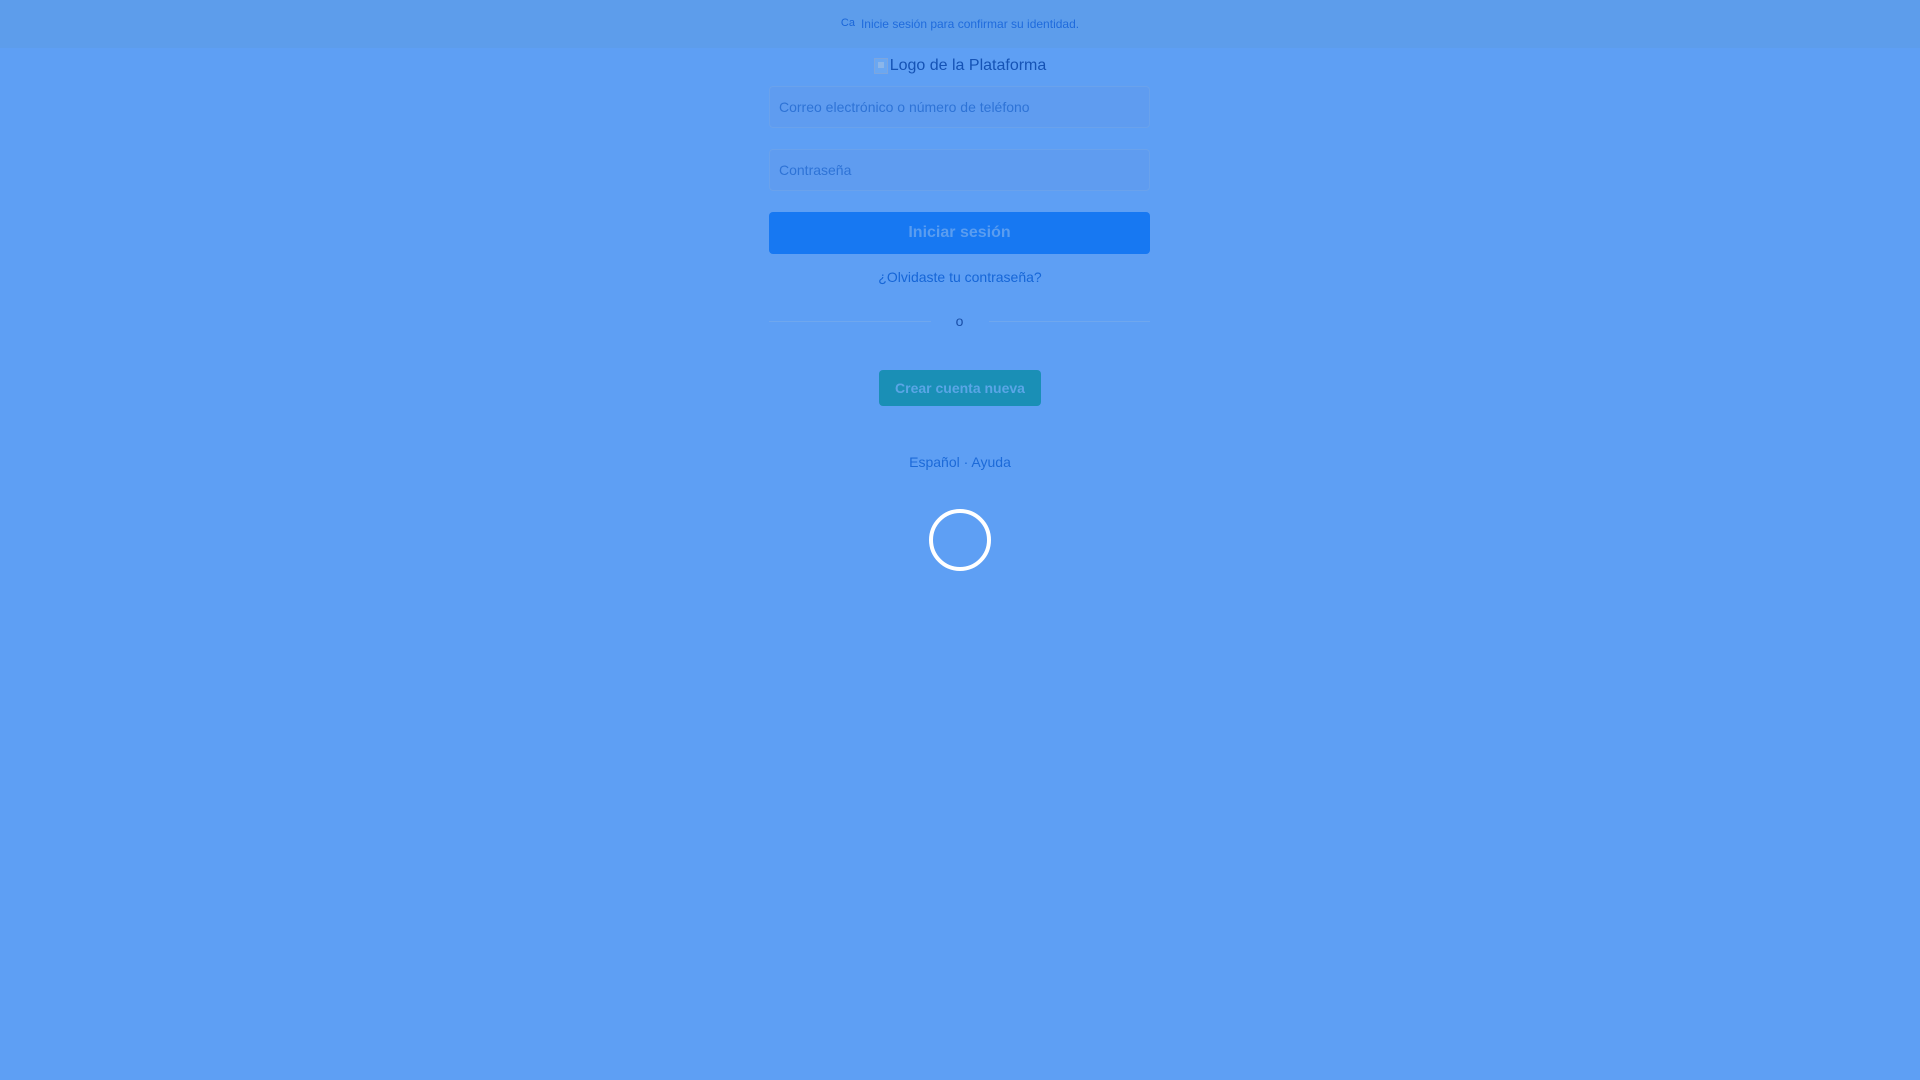 The height and width of the screenshot is (1080, 1920). What do you see at coordinates (959, 233) in the screenshot?
I see `login-button: Iniciar sesión` at bounding box center [959, 233].